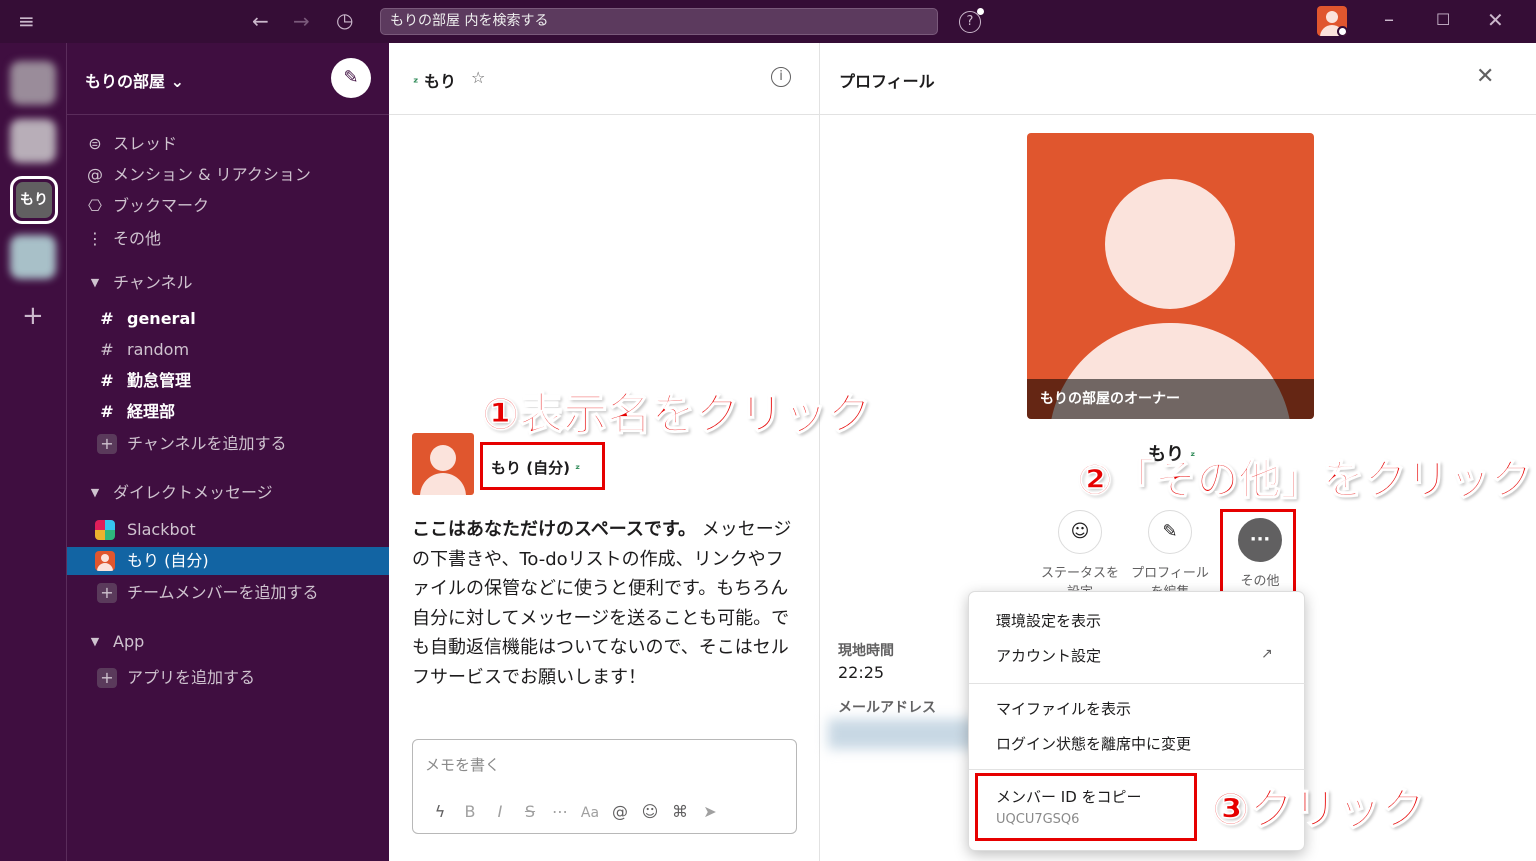 Image resolution: width=1536 pixels, height=861 pixels. I want to click on menu-item-preferences: 環境設定を表示, so click(1048, 620).